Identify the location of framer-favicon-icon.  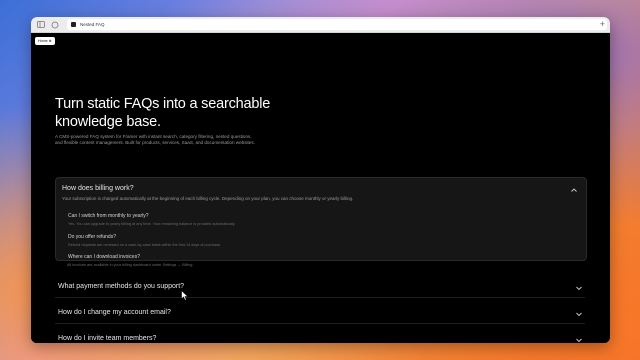
(73, 24).